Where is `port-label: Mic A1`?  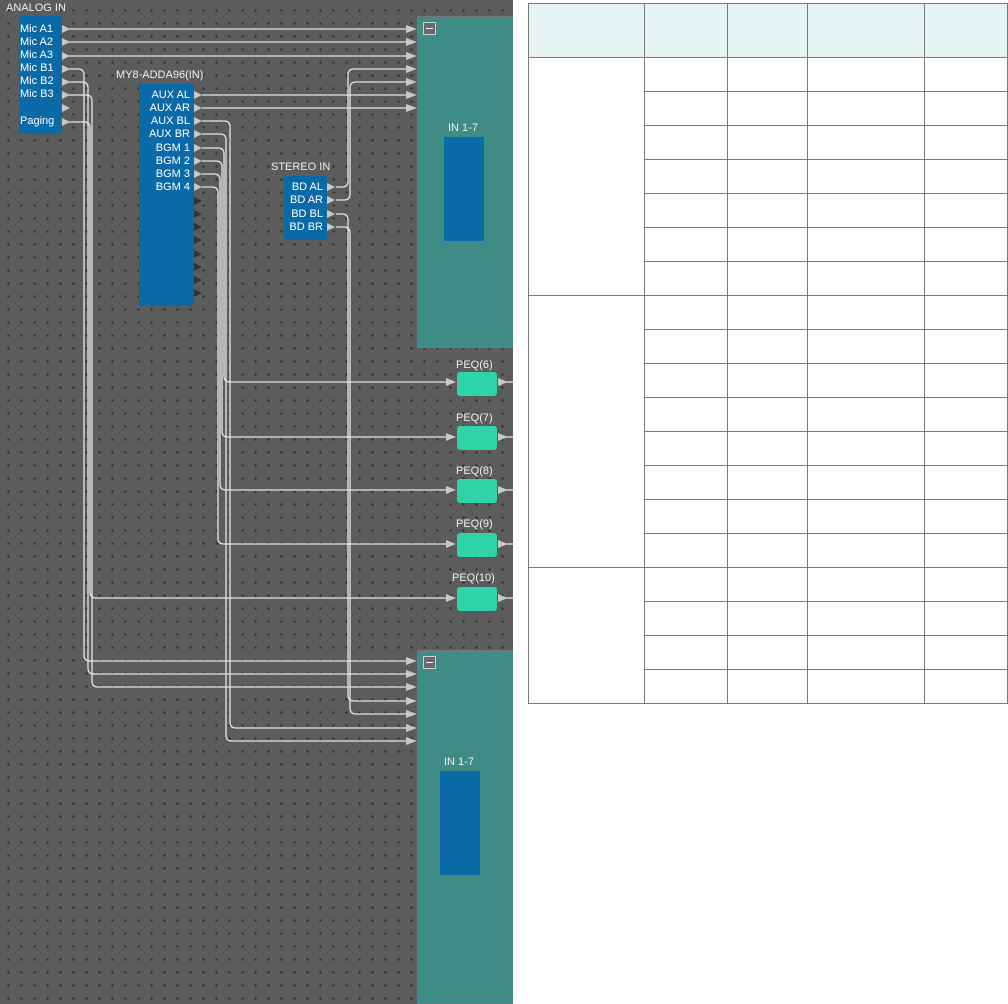
port-label: Mic A1 is located at coordinates (37, 29).